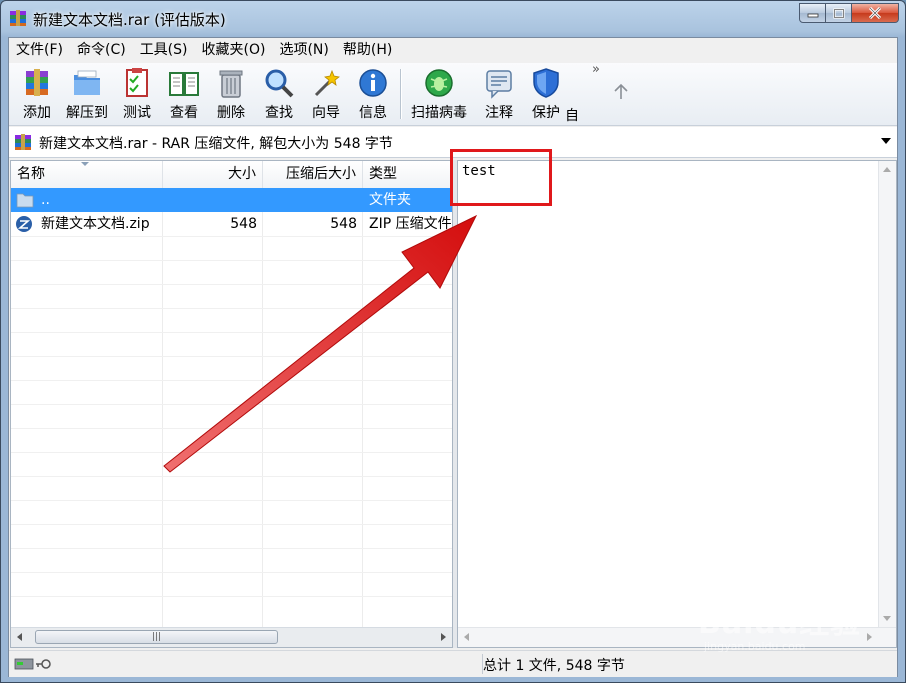  What do you see at coordinates (887, 394) in the screenshot?
I see `vertical-scrollbar` at bounding box center [887, 394].